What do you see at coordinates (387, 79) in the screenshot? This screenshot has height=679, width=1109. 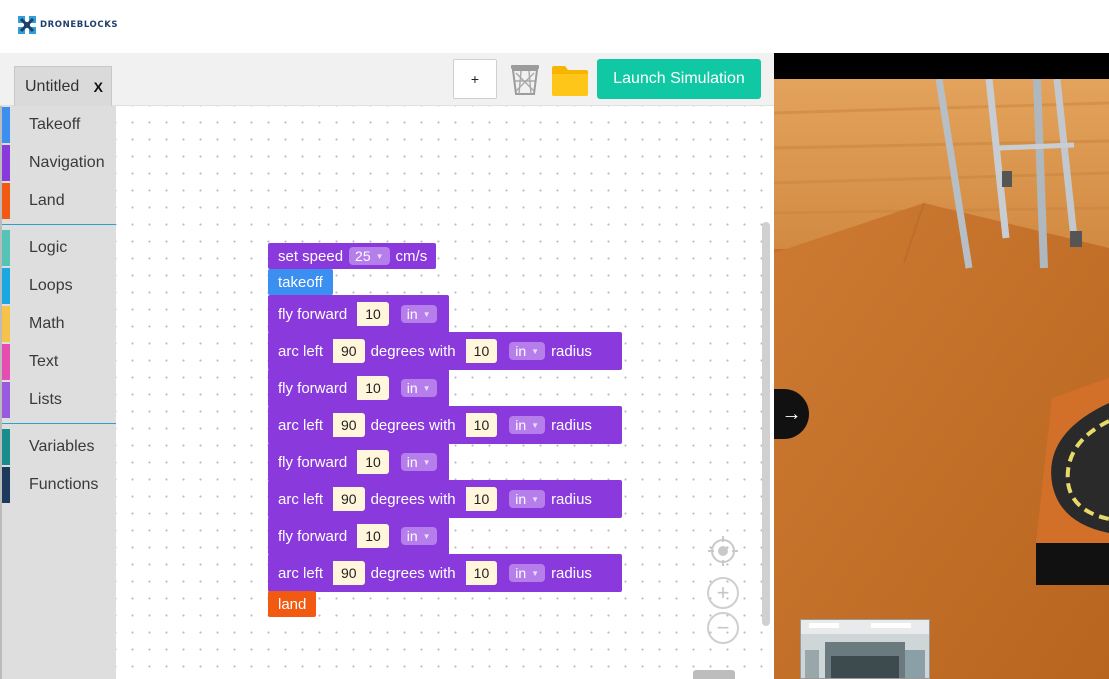 I see `toolbar: Untitled X + Launch Simulation` at bounding box center [387, 79].